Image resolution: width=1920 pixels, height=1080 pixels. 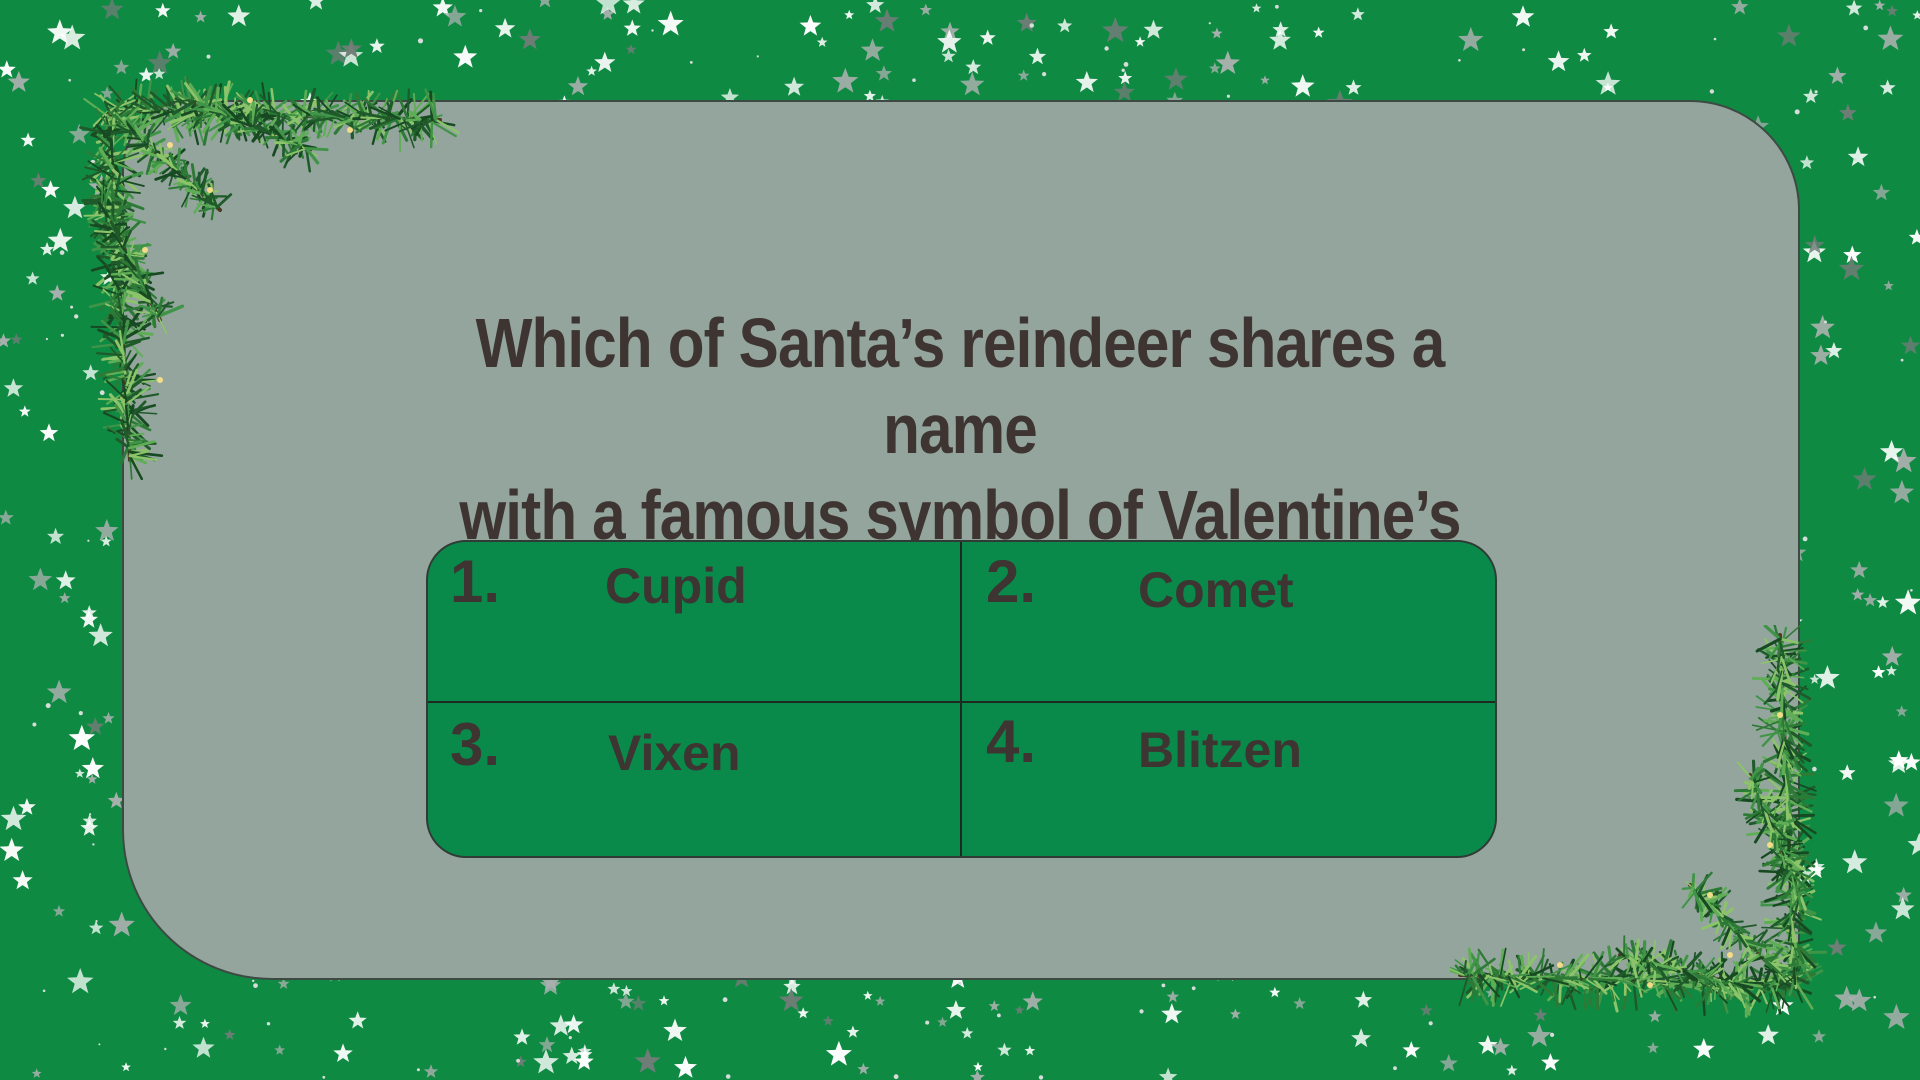 I want to click on option-number: 1., so click(x=475, y=581).